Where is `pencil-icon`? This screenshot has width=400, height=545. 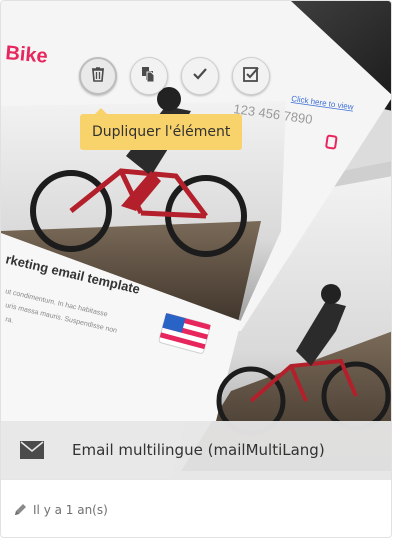
pencil-icon is located at coordinates (20, 510).